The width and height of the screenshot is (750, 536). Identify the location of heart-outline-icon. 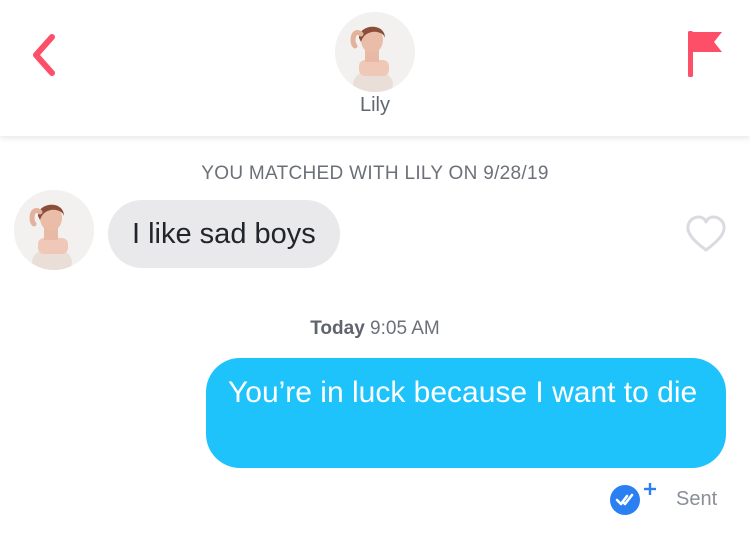
(706, 233).